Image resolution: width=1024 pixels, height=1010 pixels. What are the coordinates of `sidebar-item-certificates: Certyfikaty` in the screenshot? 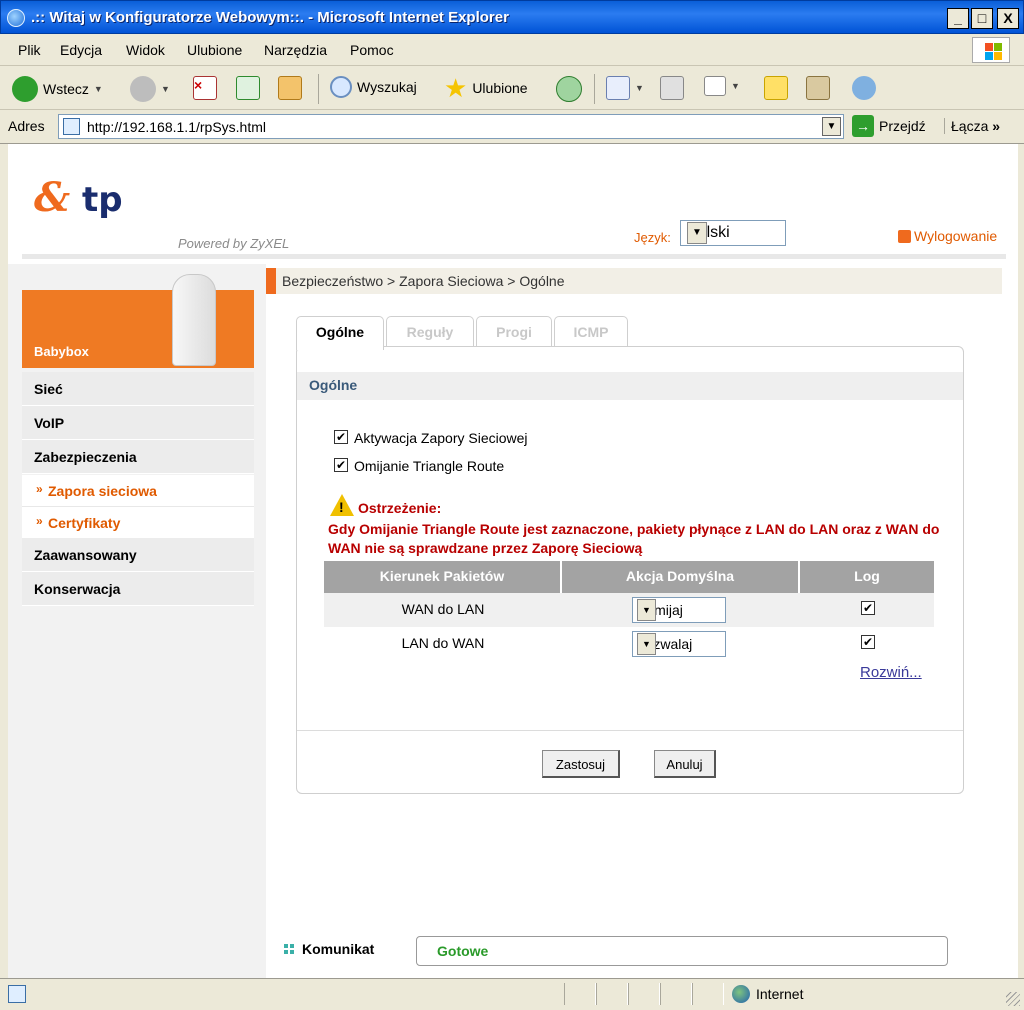 It's located at (138, 523).